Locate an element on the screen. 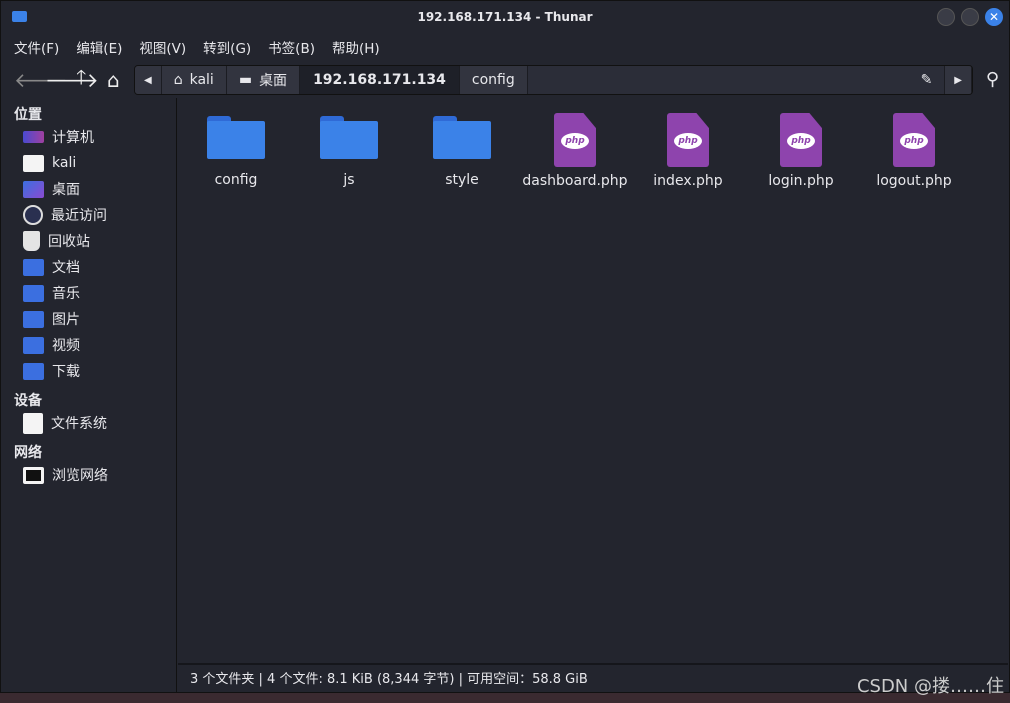 The height and width of the screenshot is (703, 1010). sidebar-label: 图片 is located at coordinates (66, 320).